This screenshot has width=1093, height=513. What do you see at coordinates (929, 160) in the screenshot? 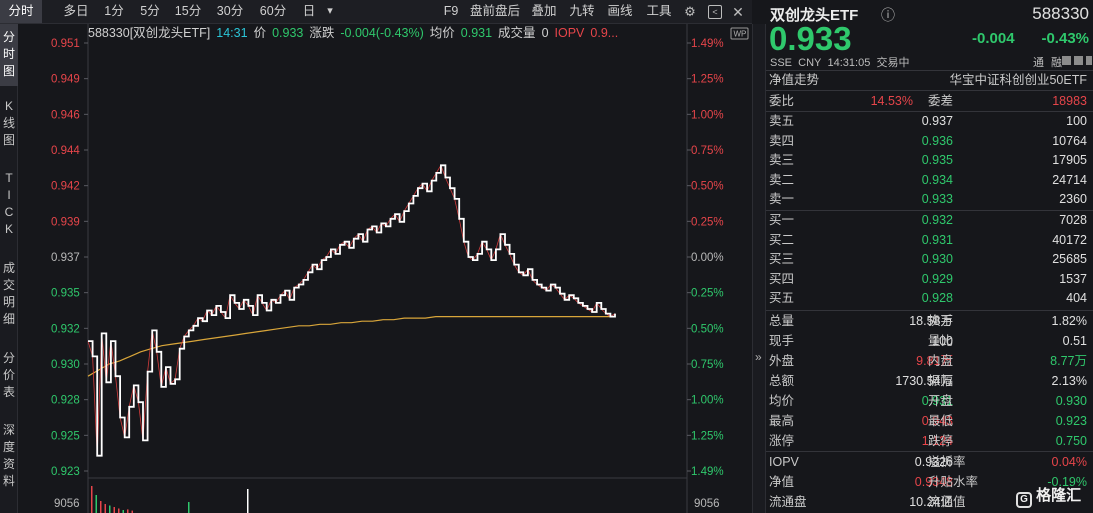
I see `ask-row: 卖三 0.935 17905` at bounding box center [929, 160].